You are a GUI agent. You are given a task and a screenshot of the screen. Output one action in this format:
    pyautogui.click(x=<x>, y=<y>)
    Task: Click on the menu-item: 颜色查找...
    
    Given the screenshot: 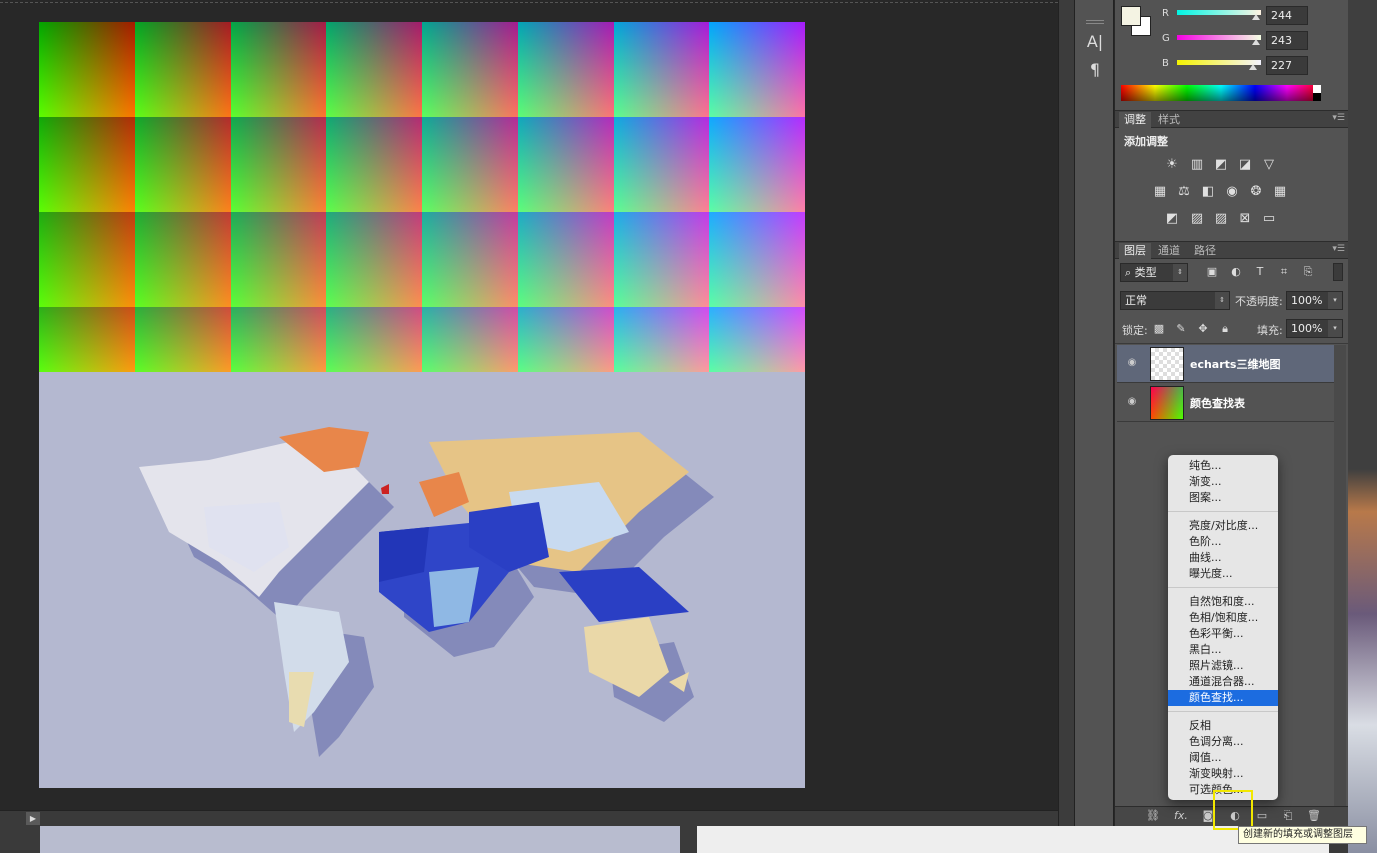 What is the action you would take?
    pyautogui.click(x=1223, y=698)
    